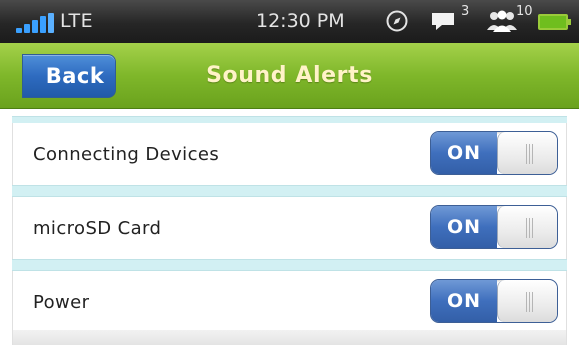 The image size is (579, 345). What do you see at coordinates (126, 154) in the screenshot?
I see `setting-label: Connecting Devices` at bounding box center [126, 154].